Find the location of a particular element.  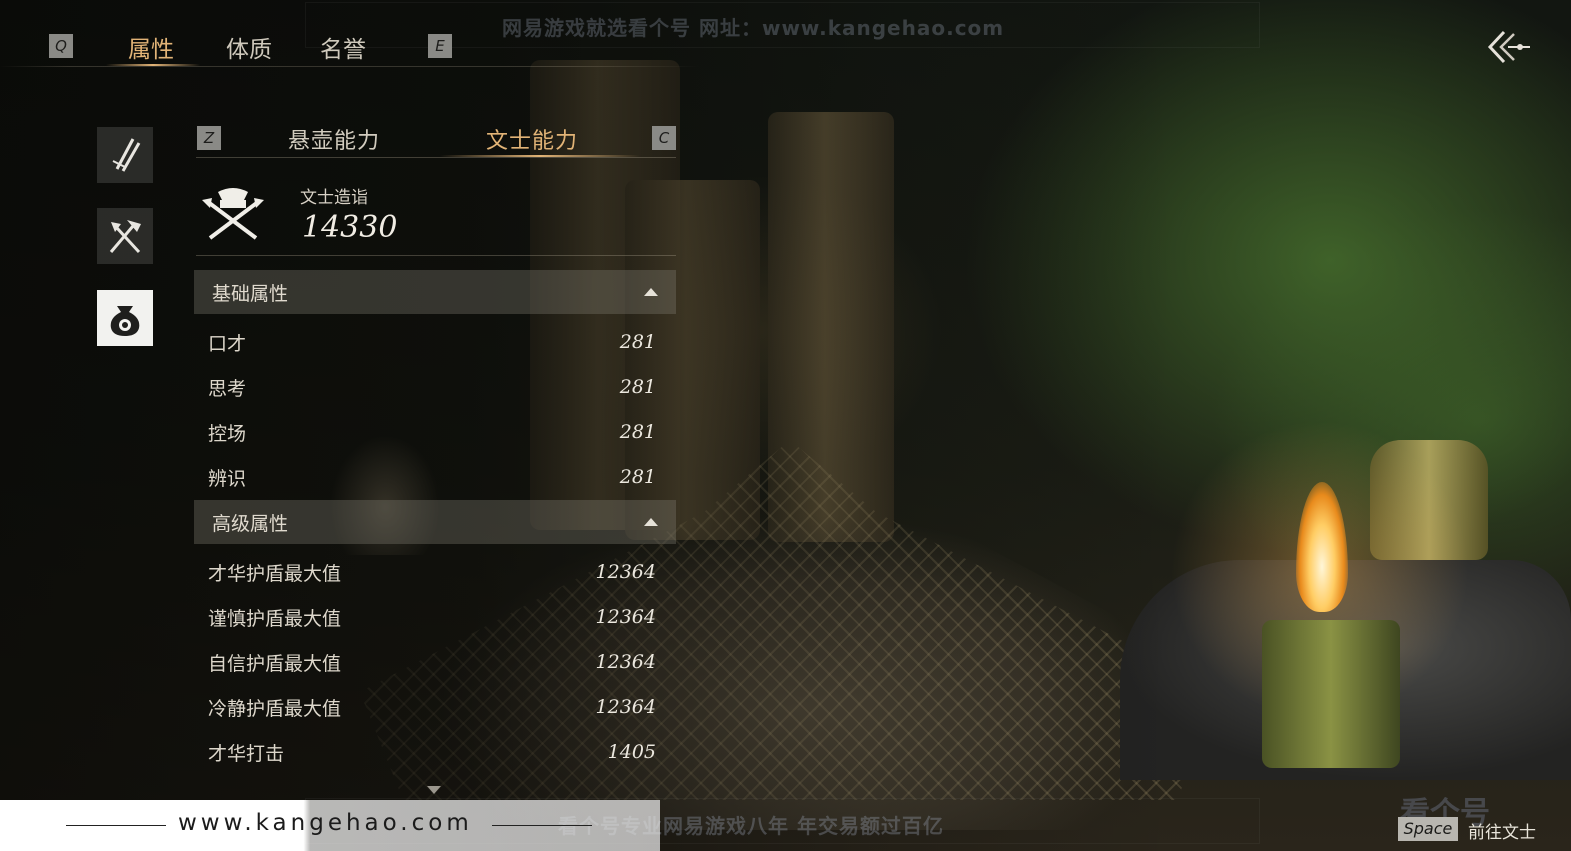

stat-name: 才华打击 is located at coordinates (246, 753).